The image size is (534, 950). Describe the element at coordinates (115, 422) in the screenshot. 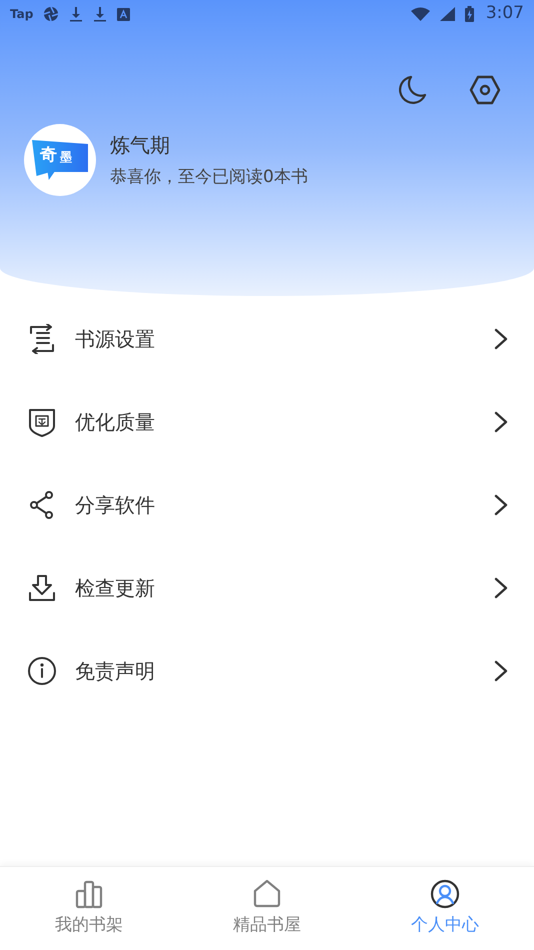

I see `menu-label: 优化质量` at that location.